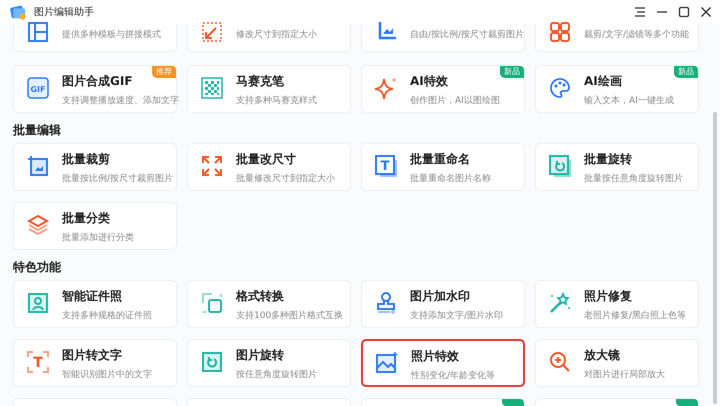 This screenshot has width=720, height=406. I want to click on tool-card: 图片加水印 支持添加文字/图片水印, so click(443, 304).